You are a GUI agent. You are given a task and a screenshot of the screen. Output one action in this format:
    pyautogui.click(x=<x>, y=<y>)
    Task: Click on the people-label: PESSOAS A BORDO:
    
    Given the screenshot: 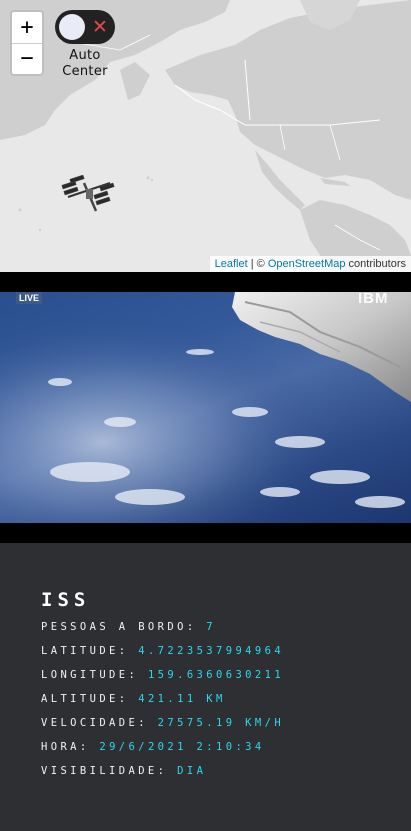 What is the action you would take?
    pyautogui.click(x=119, y=627)
    